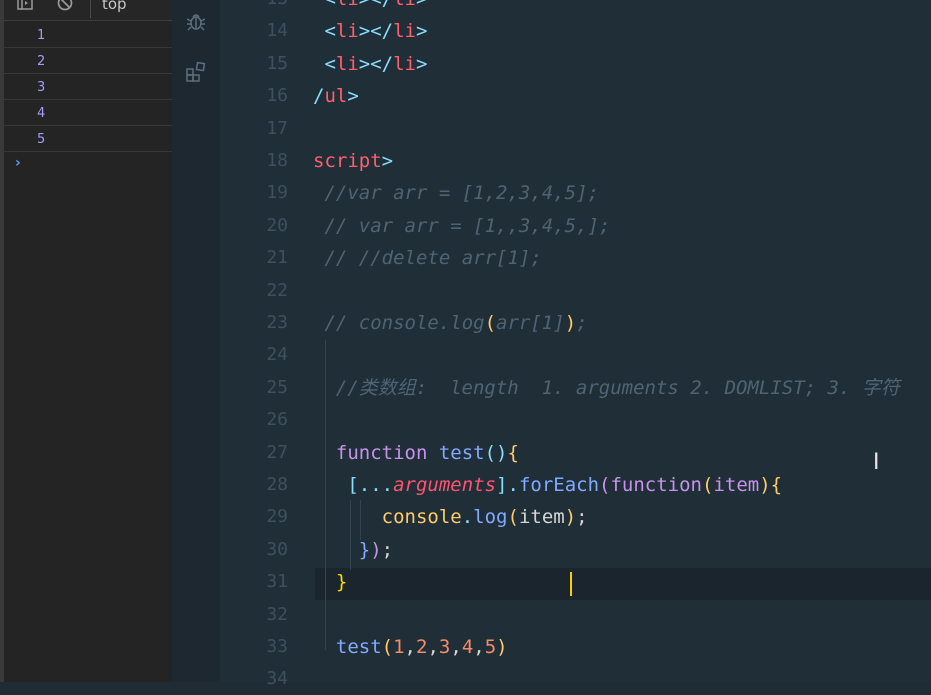 The image size is (931, 695). I want to click on code-text: // console.log(arr[1]);, so click(450, 323).